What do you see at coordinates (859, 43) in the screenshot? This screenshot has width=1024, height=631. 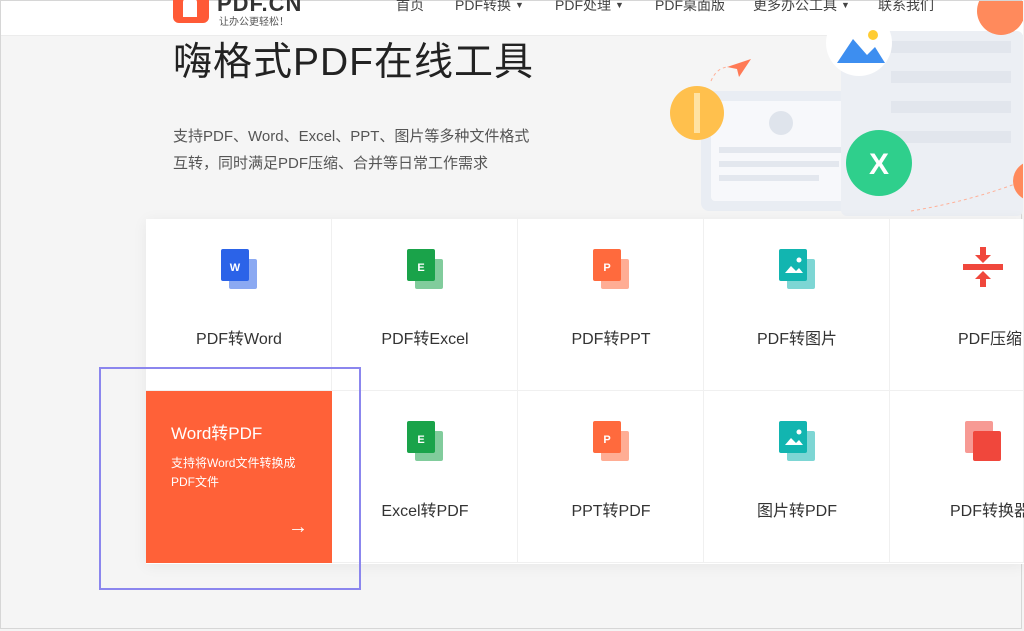 I see `image-bubble-icon` at bounding box center [859, 43].